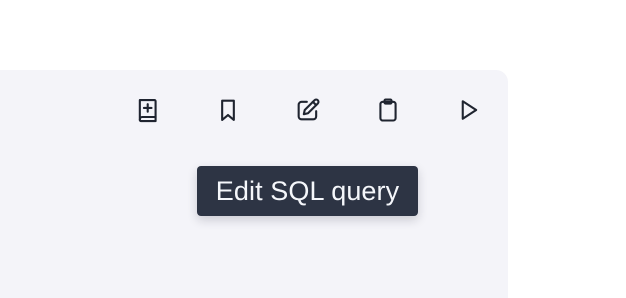 This screenshot has width=626, height=298. I want to click on clipboard-icon, so click(388, 110).